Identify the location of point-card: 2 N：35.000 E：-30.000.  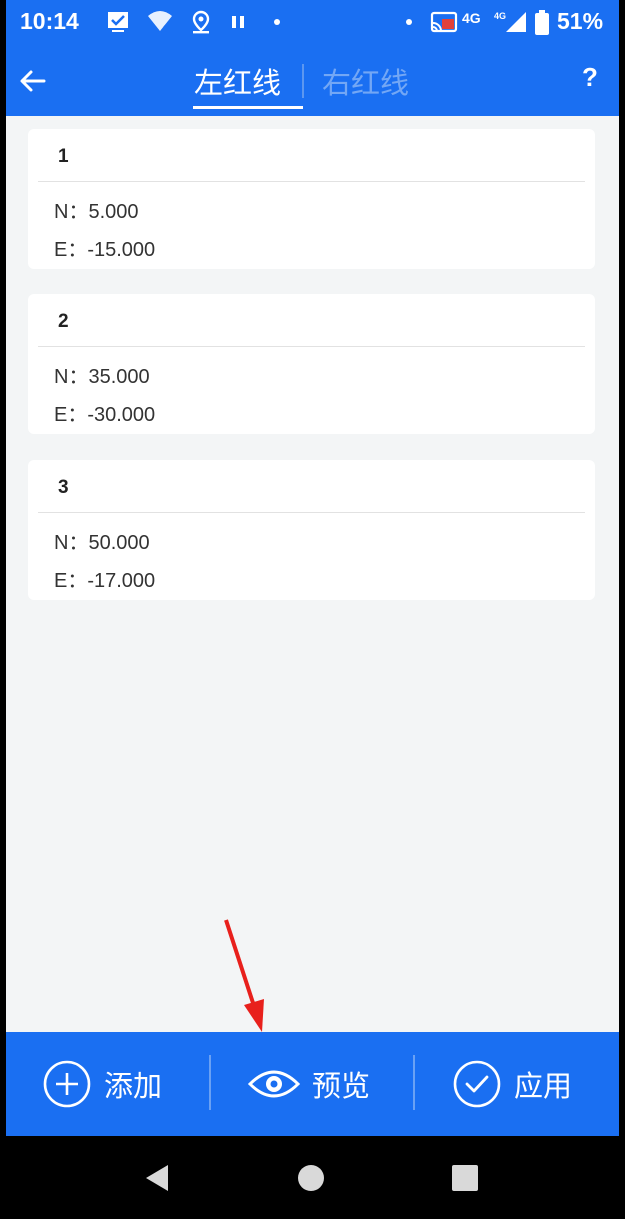
(311, 364).